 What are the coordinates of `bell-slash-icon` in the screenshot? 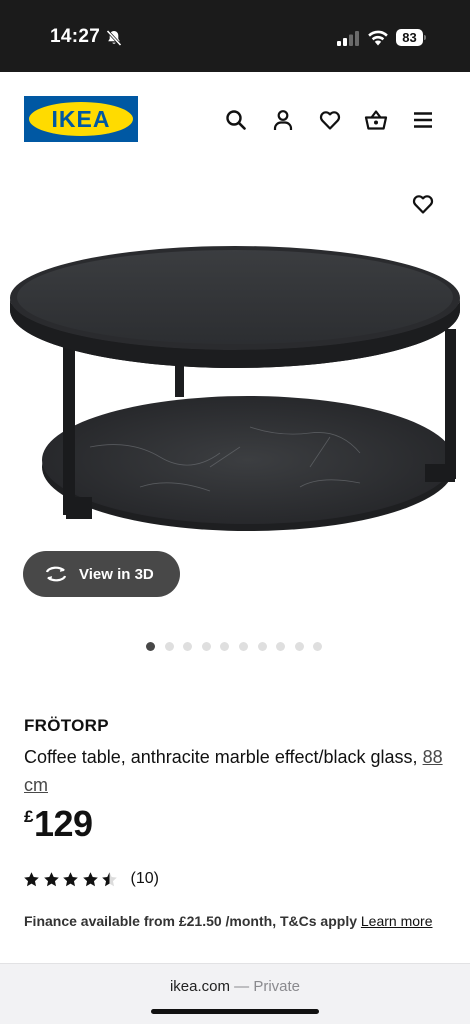 It's located at (114, 38).